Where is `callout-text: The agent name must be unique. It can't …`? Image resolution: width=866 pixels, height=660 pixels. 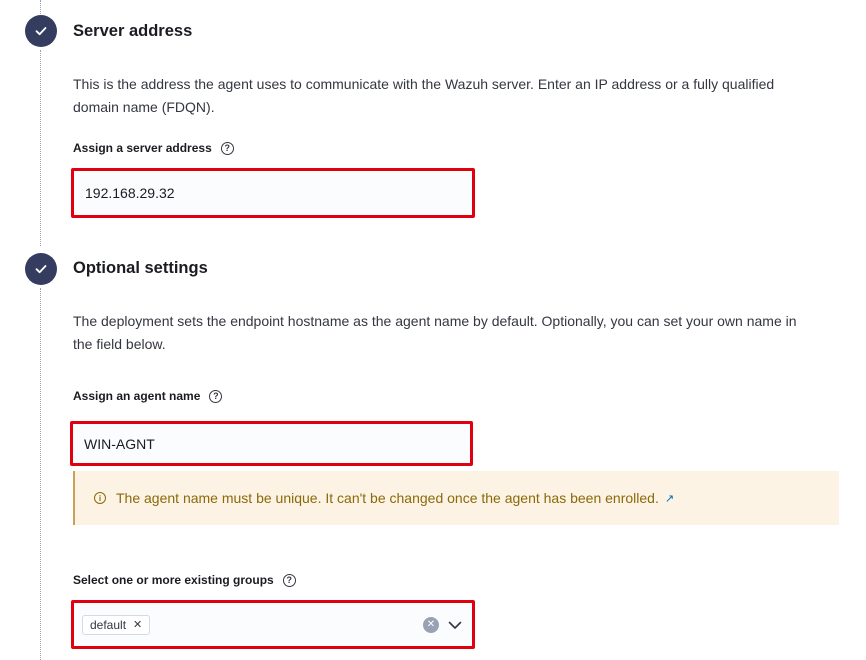
callout-text: The agent name must be unique. It can't … is located at coordinates (387, 498).